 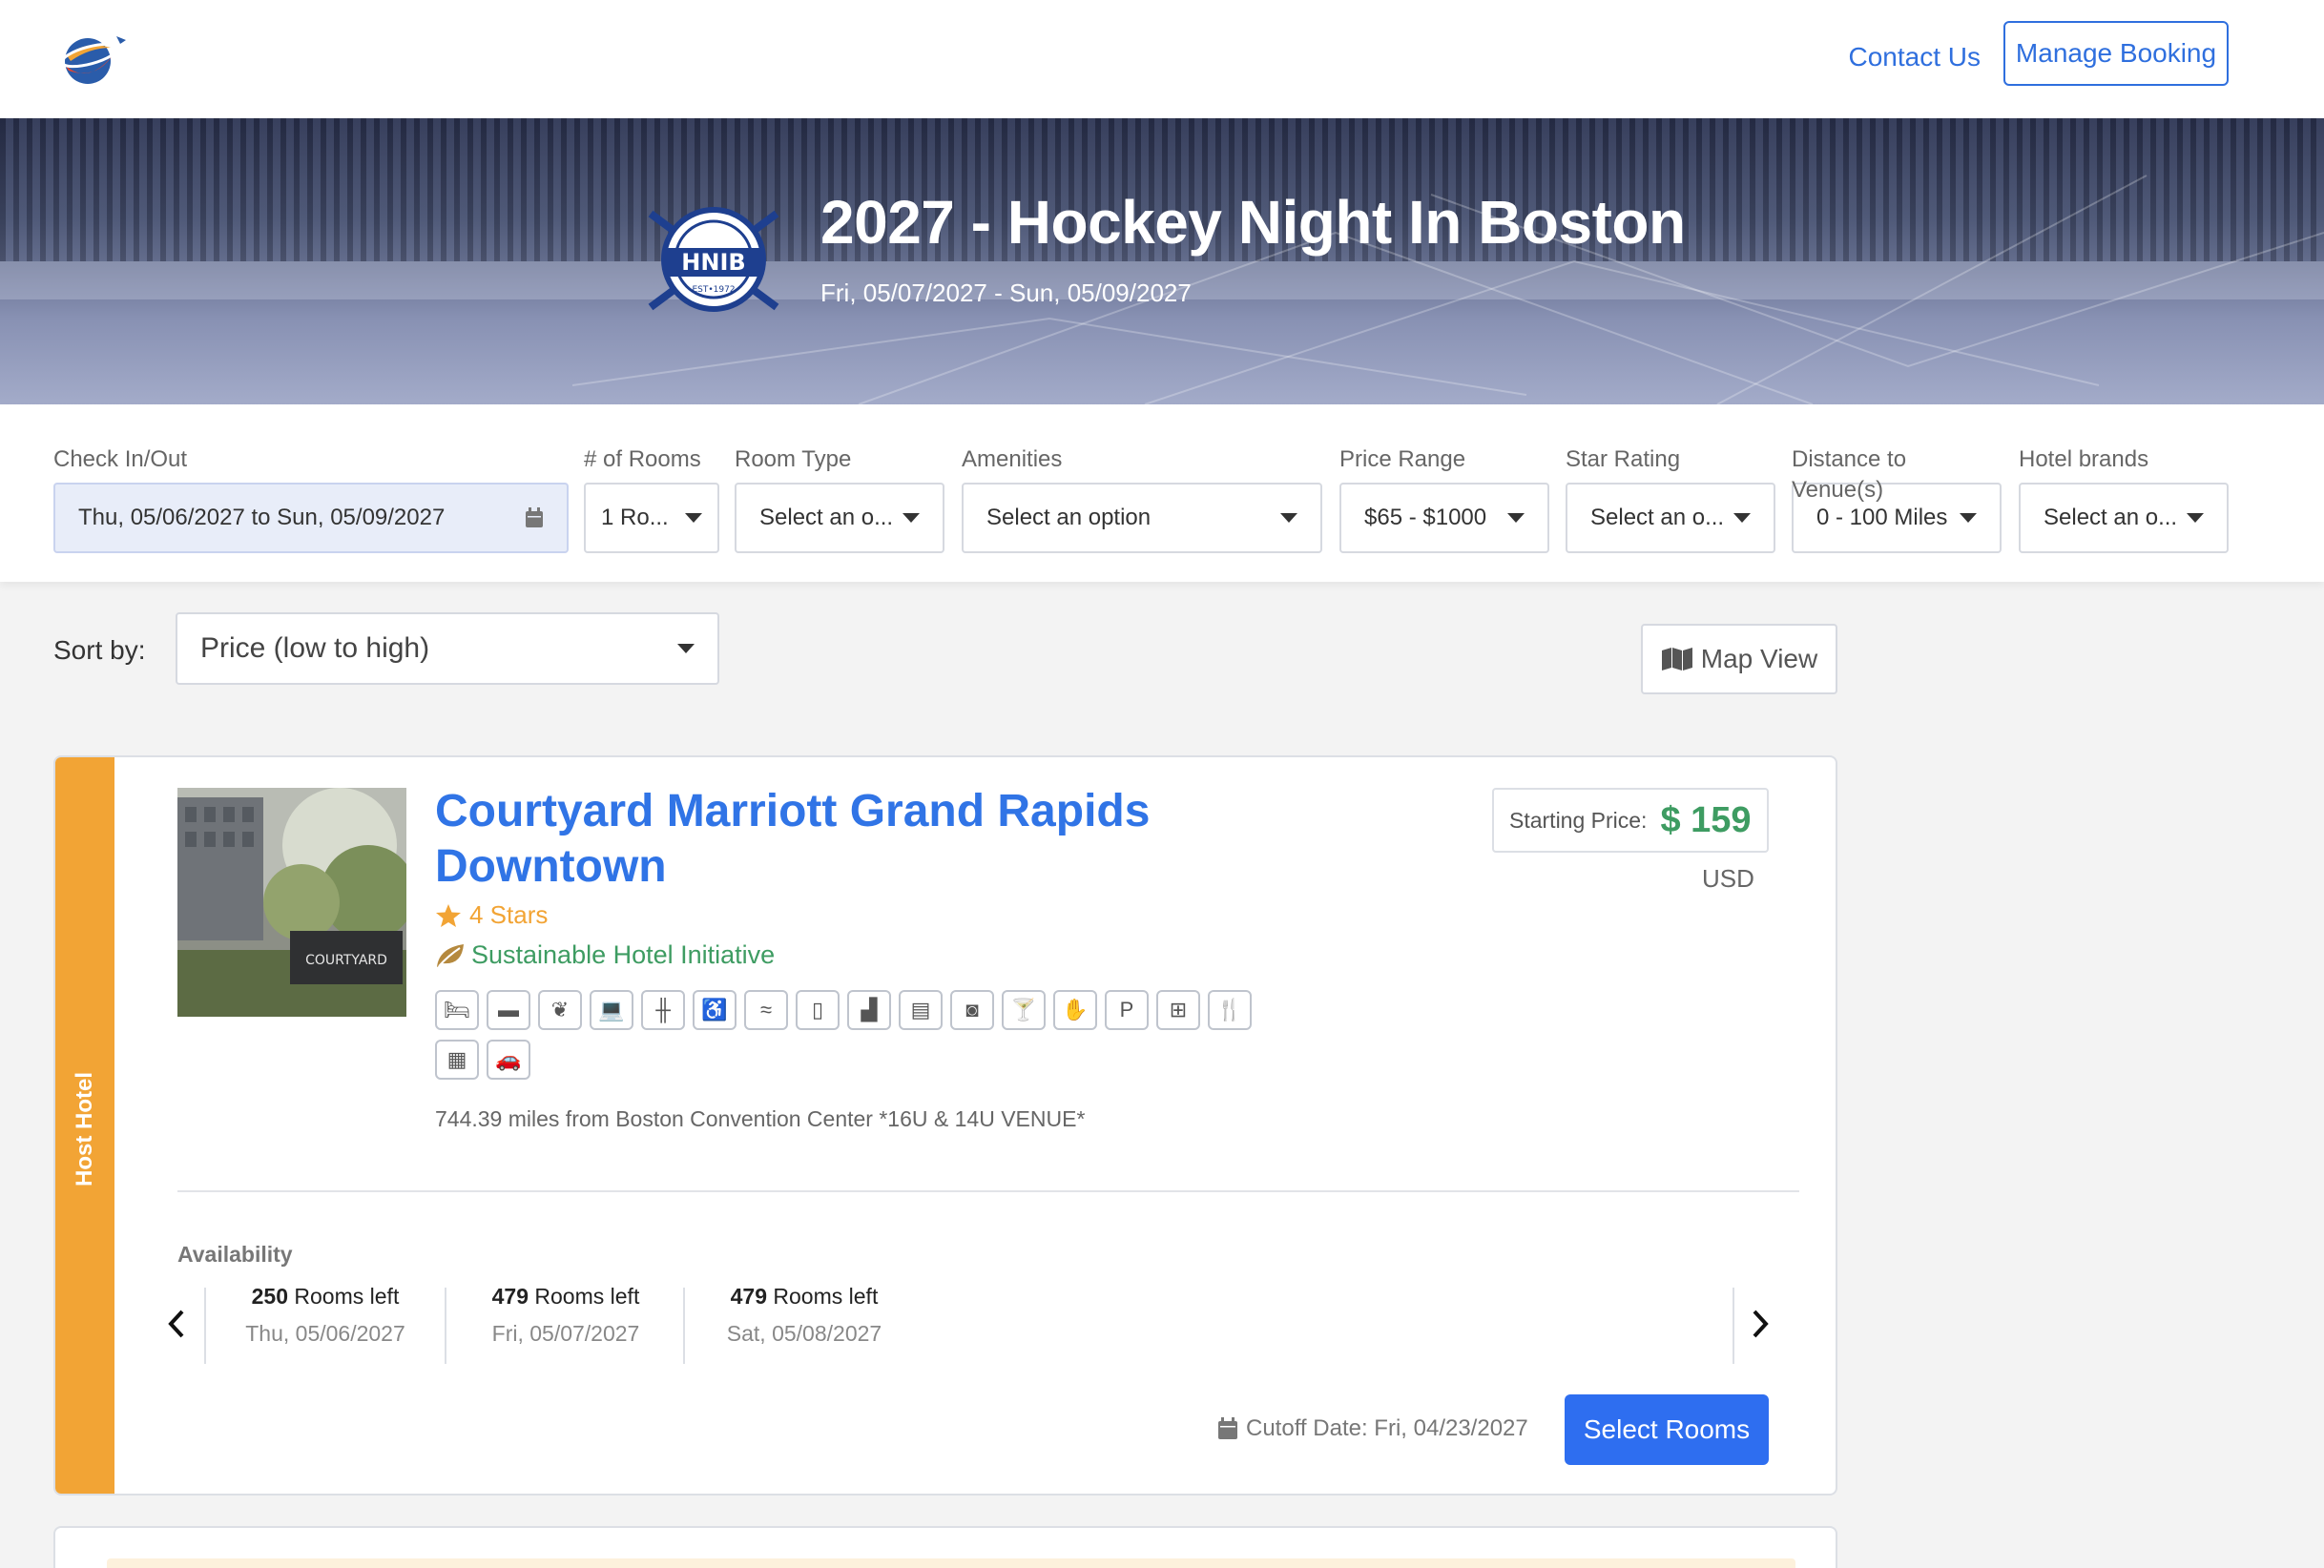 I want to click on microwave-icon: ▤, so click(x=921, y=1010).